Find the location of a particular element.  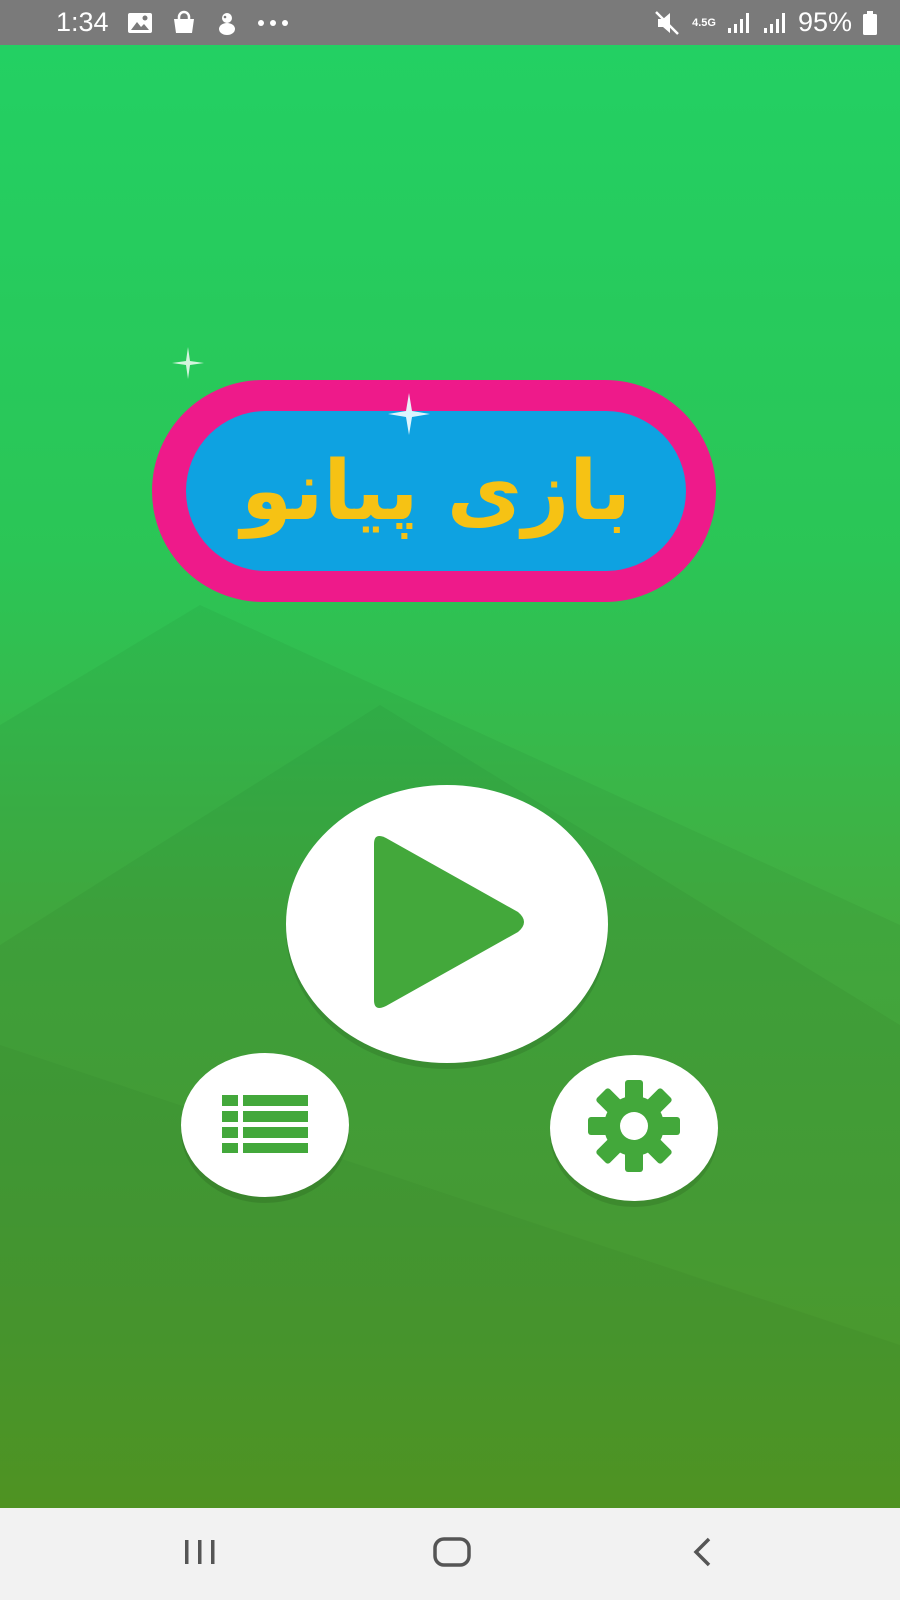

battery-icon is located at coordinates (870, 23).